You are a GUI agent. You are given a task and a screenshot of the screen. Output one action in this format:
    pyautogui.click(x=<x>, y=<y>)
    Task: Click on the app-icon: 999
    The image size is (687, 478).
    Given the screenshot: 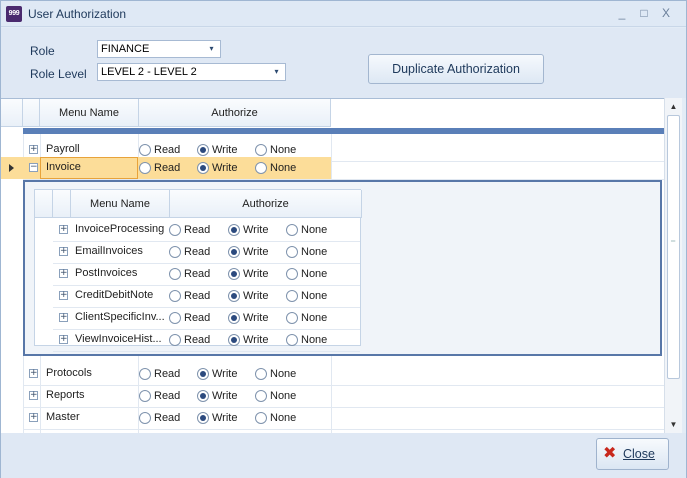 What is the action you would take?
    pyautogui.click(x=14, y=14)
    